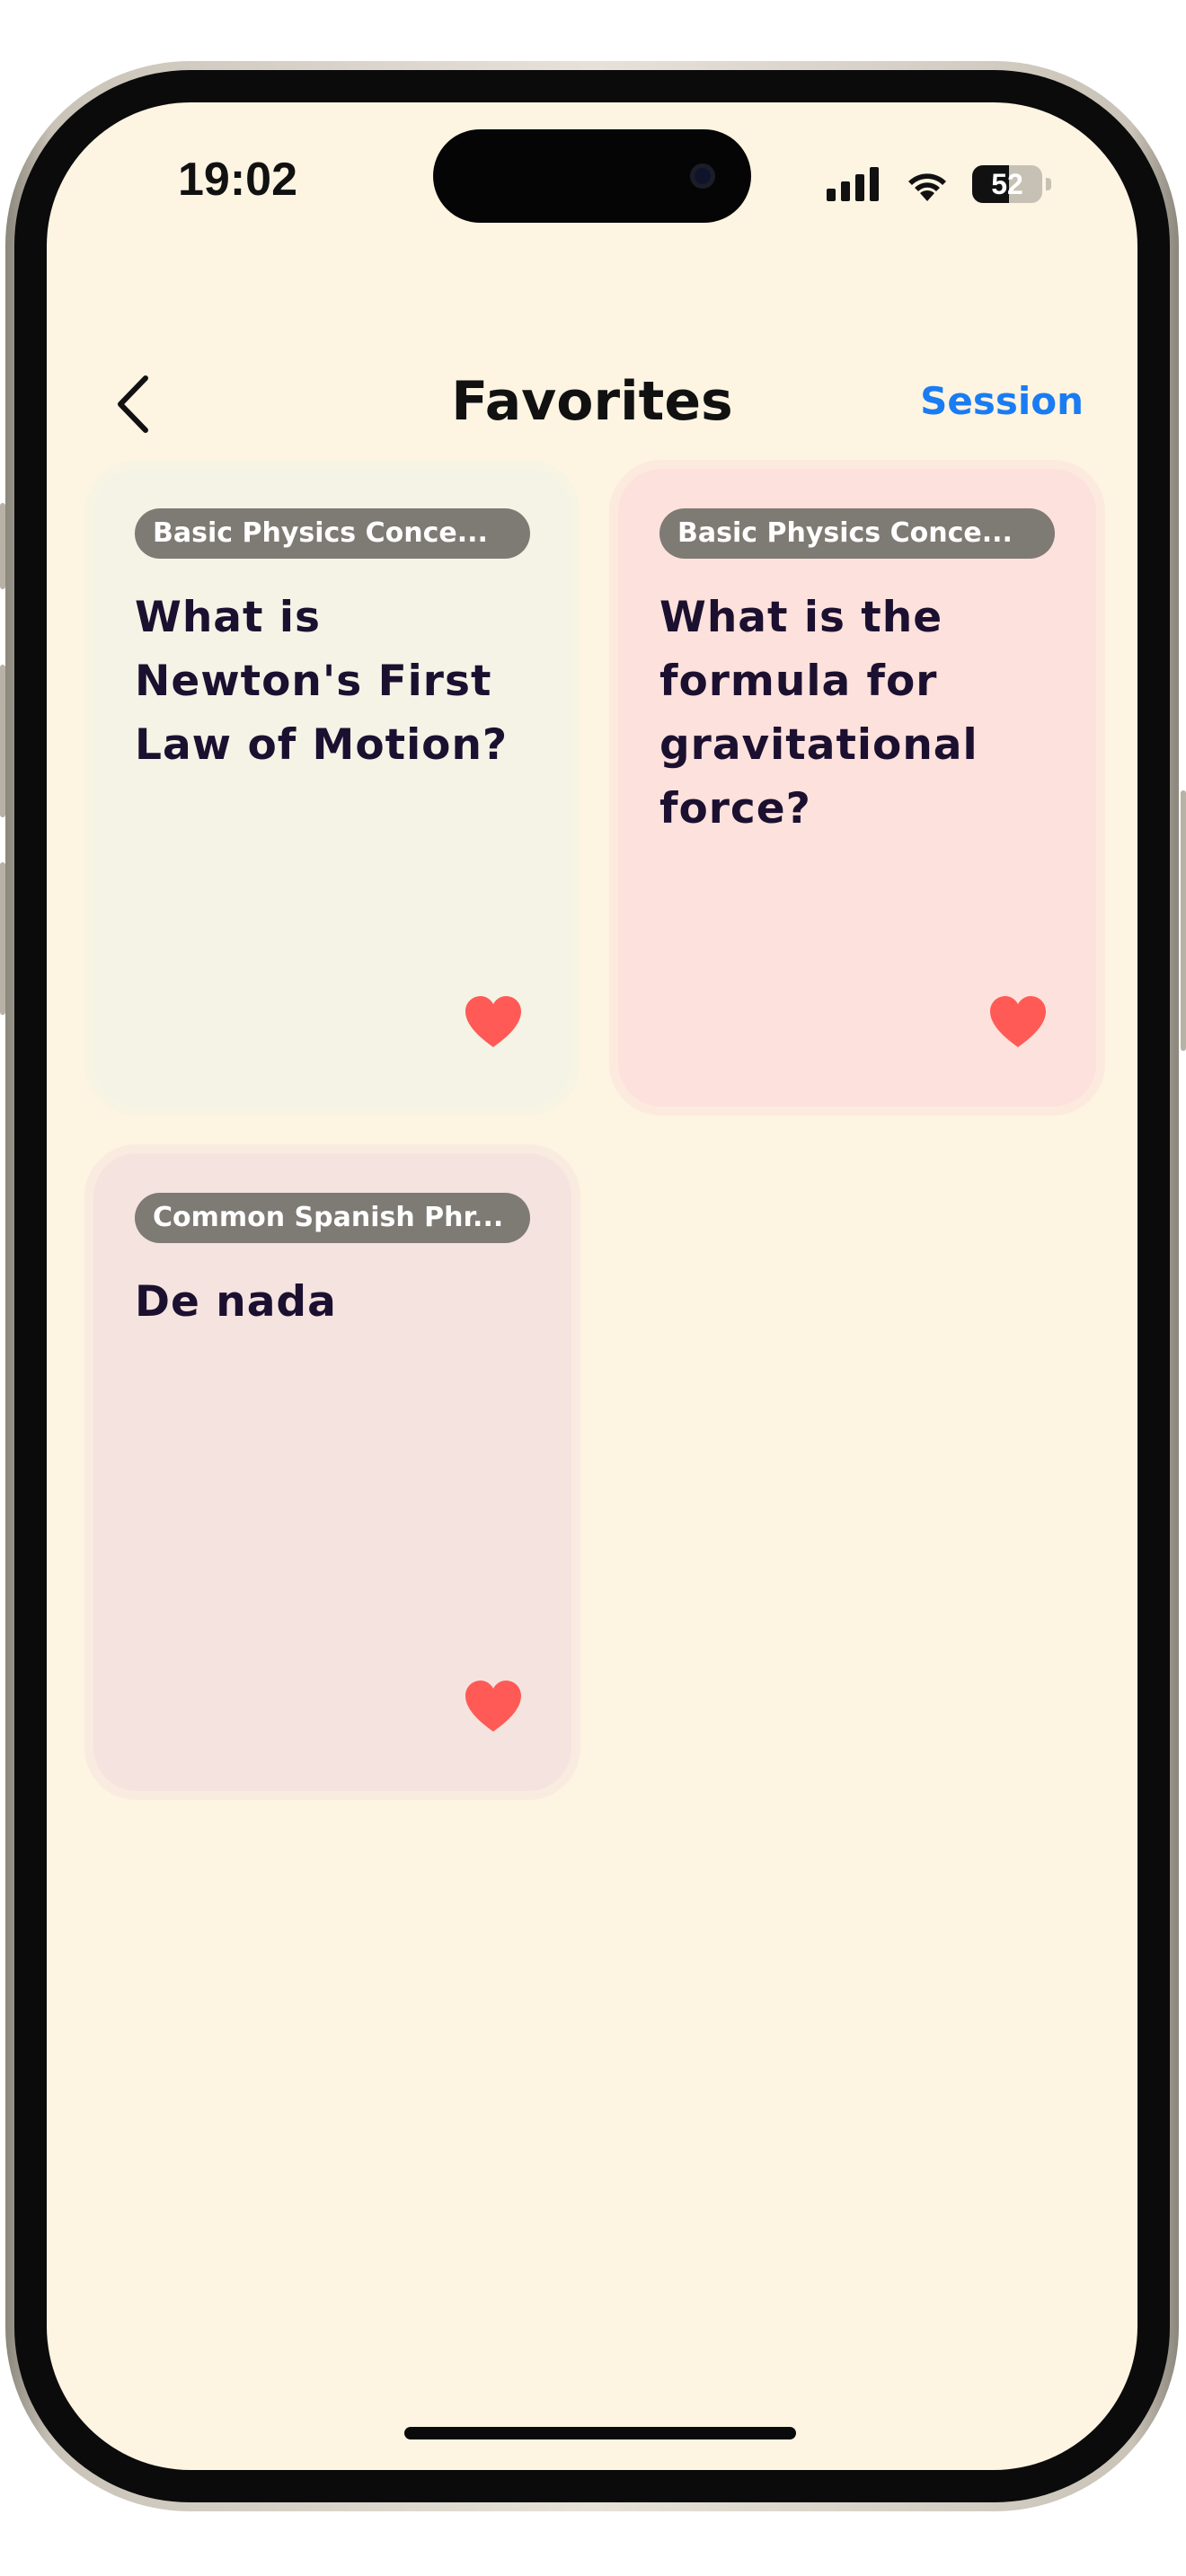 This screenshot has height=2576, width=1186. I want to click on cellular-signal-icon, so click(856, 185).